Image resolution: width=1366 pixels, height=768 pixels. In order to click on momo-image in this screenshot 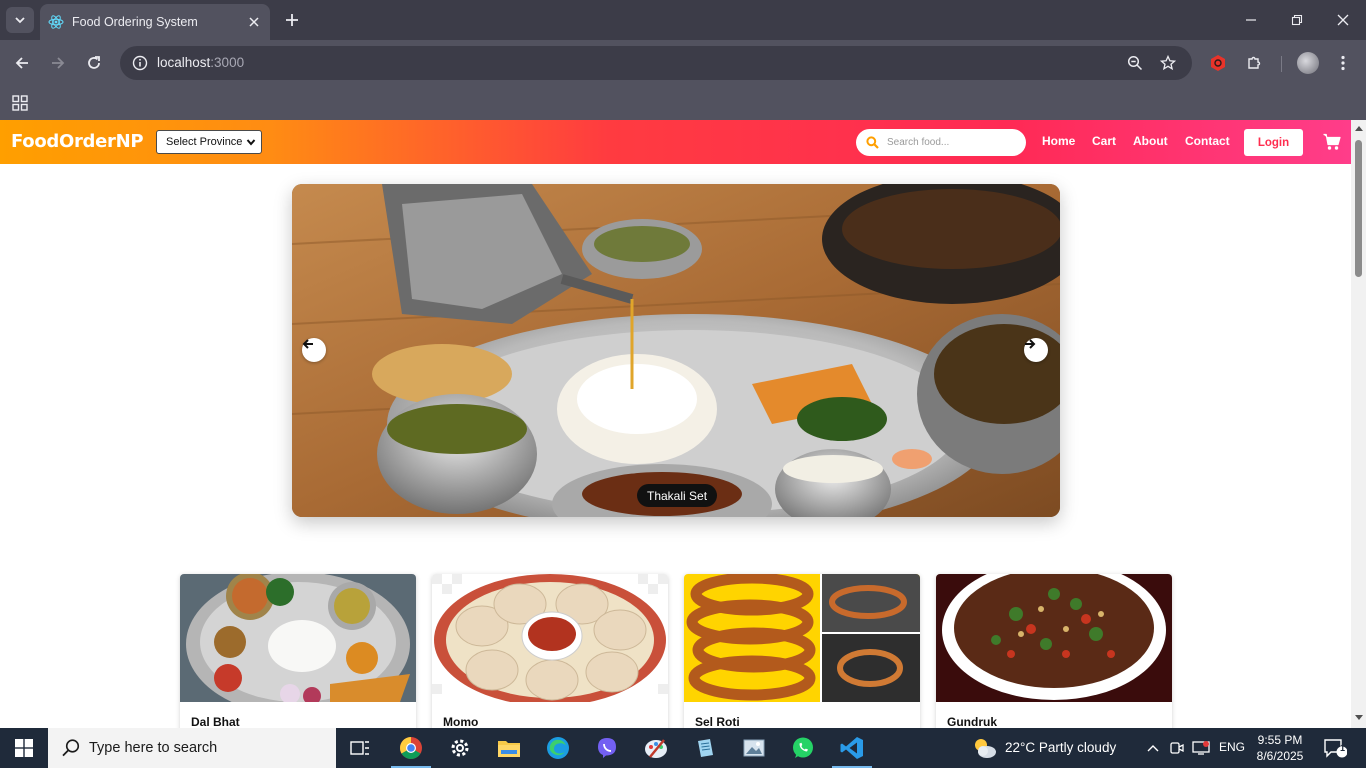, I will do `click(550, 638)`.